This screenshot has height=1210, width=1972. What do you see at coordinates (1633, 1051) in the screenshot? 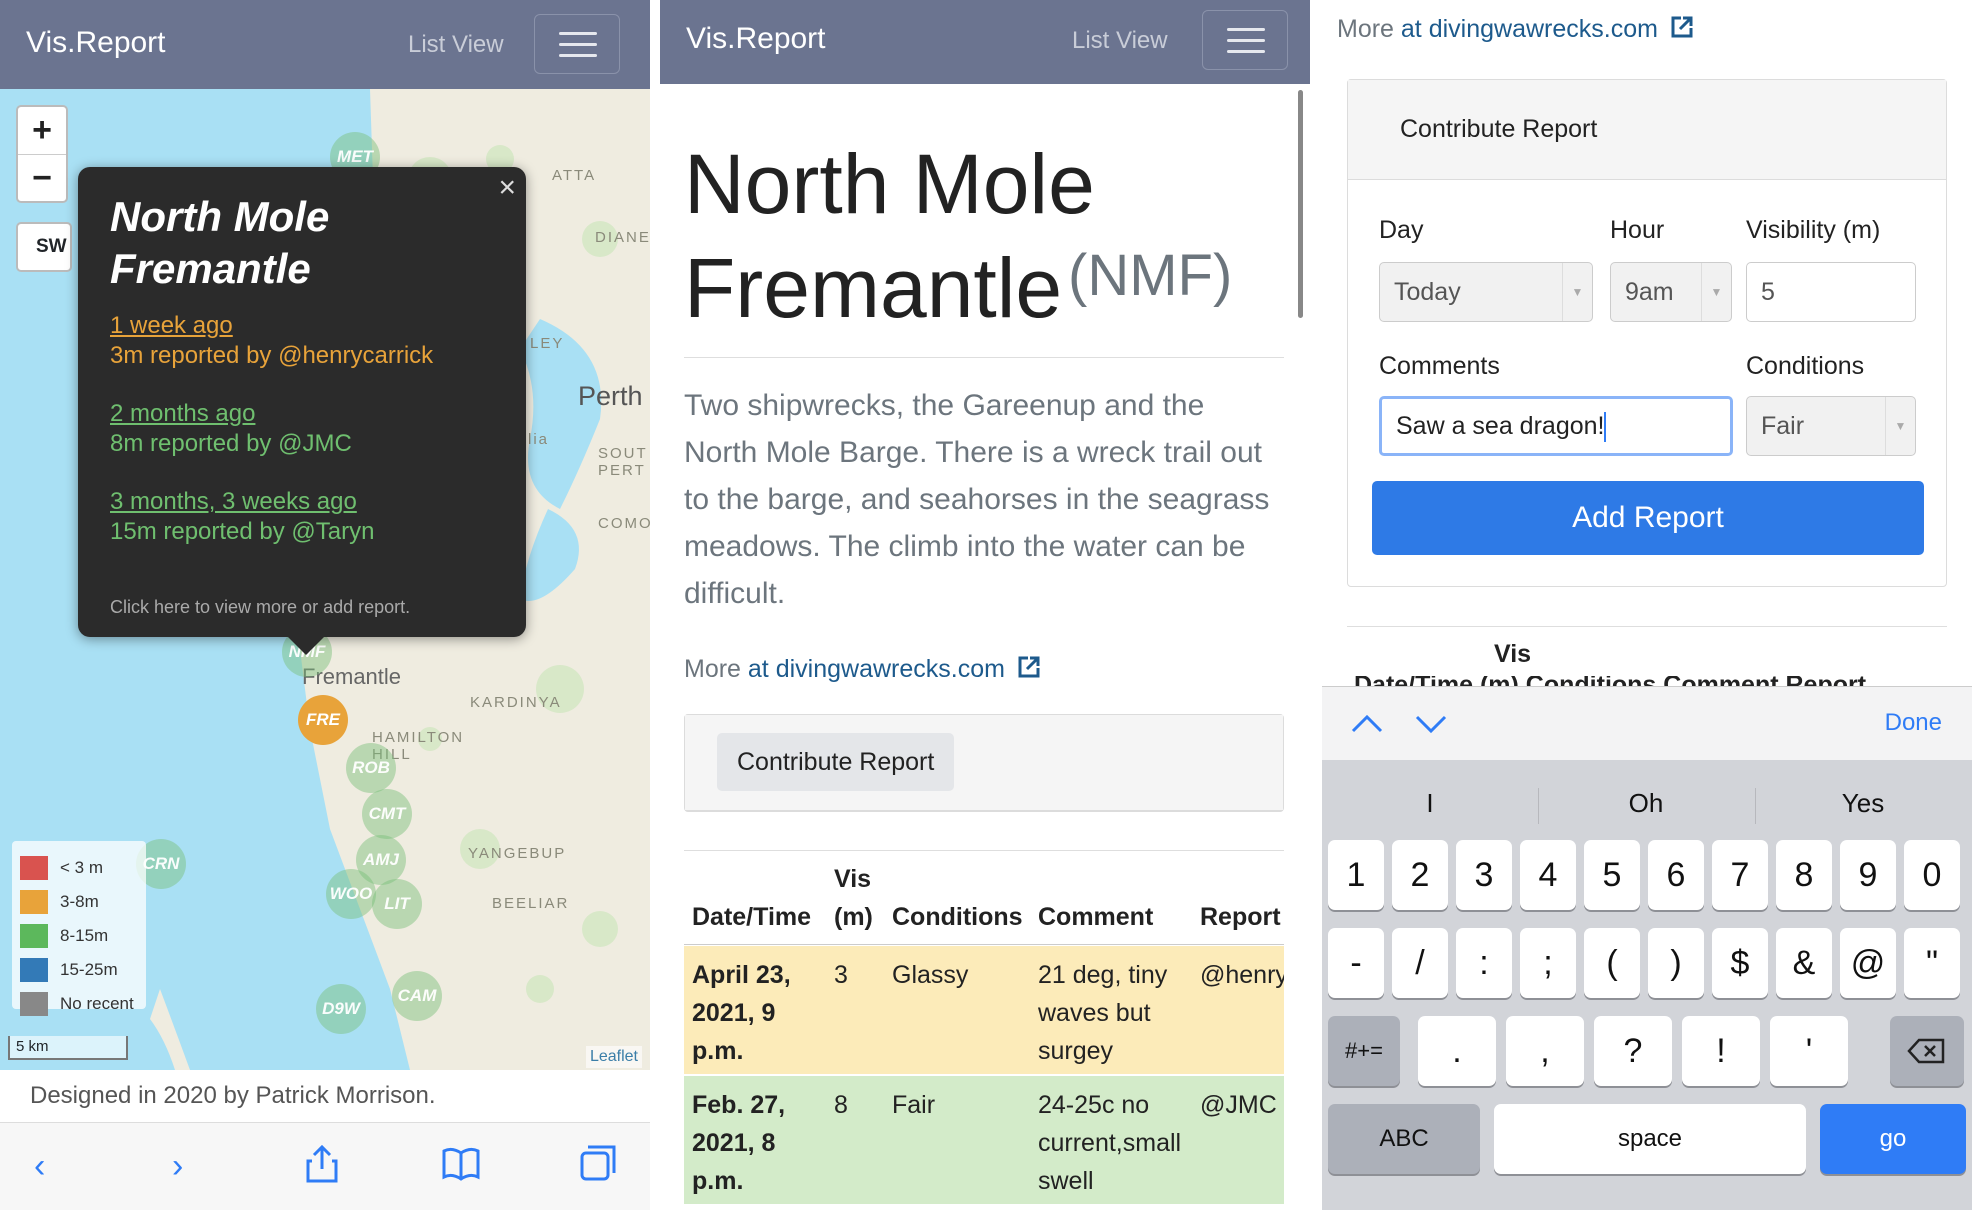
I see `key: ?` at bounding box center [1633, 1051].